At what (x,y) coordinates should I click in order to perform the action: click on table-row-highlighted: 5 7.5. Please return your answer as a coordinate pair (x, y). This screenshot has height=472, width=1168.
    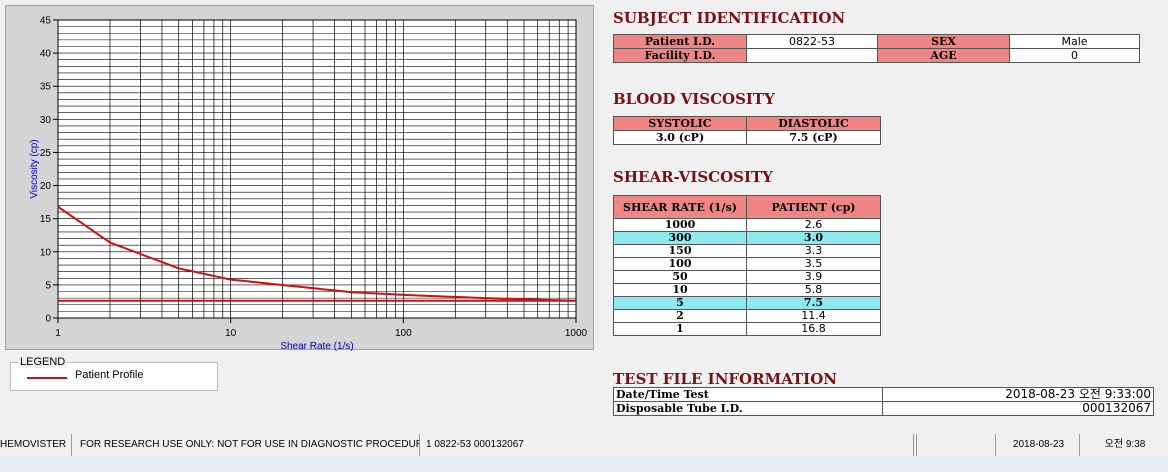
    Looking at the image, I should click on (747, 303).